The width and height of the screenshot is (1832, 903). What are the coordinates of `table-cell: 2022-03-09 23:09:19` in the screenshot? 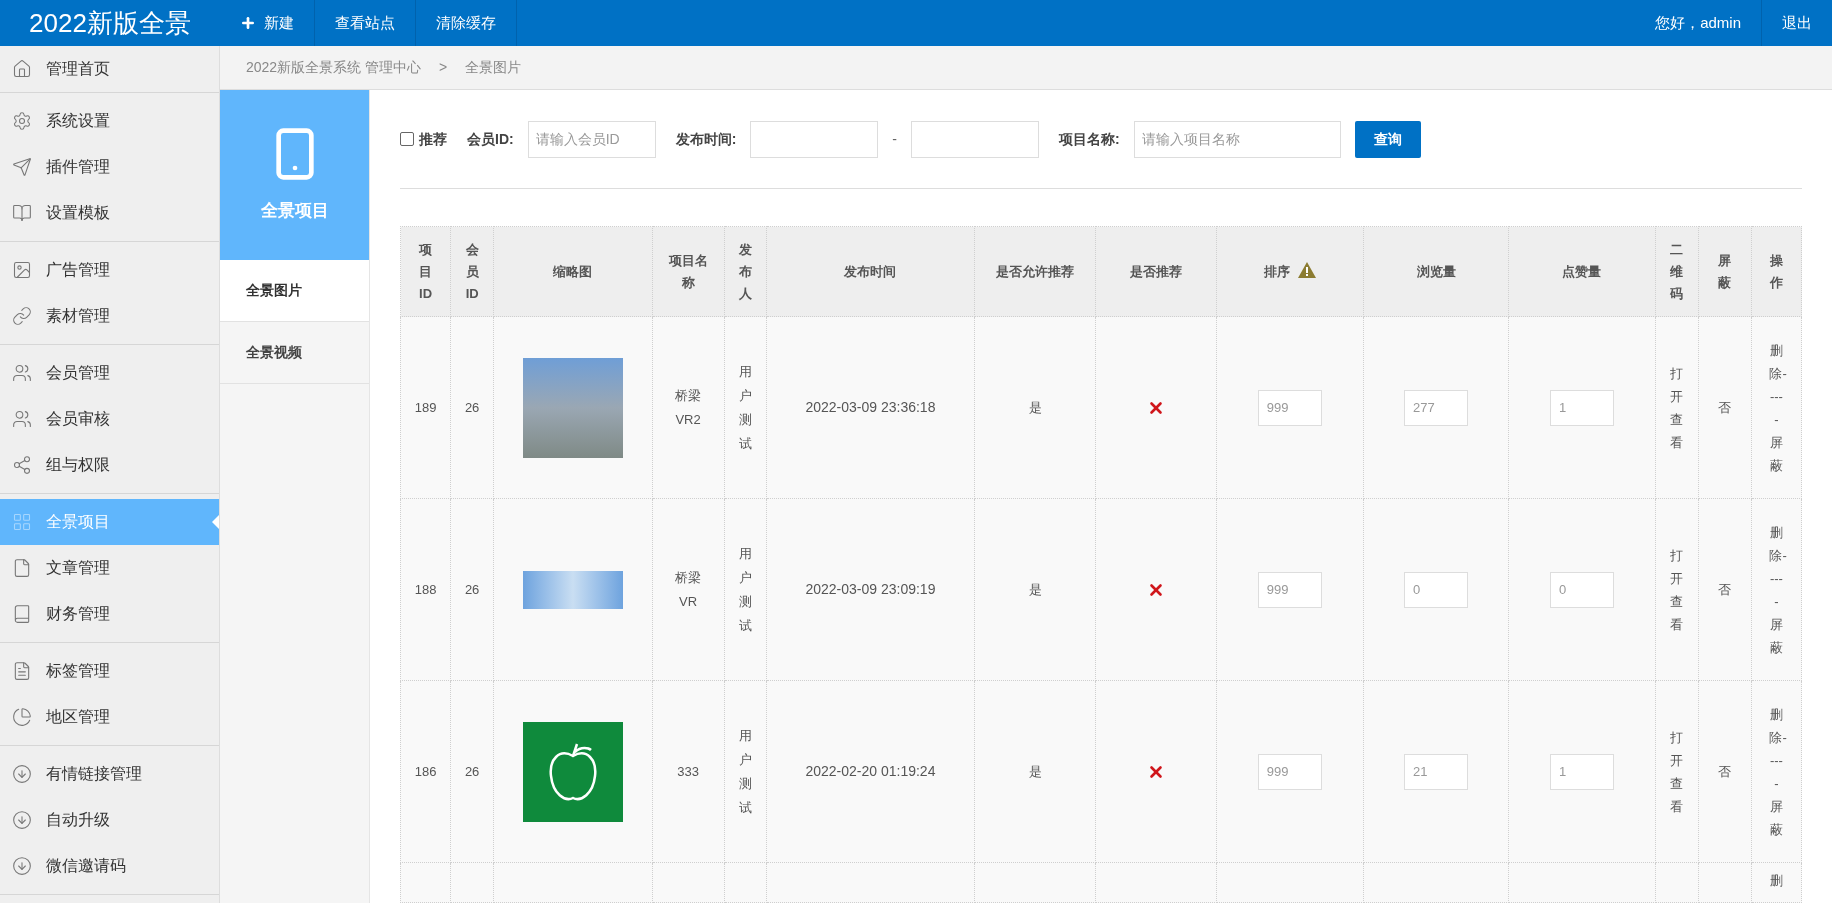 It's located at (870, 589).